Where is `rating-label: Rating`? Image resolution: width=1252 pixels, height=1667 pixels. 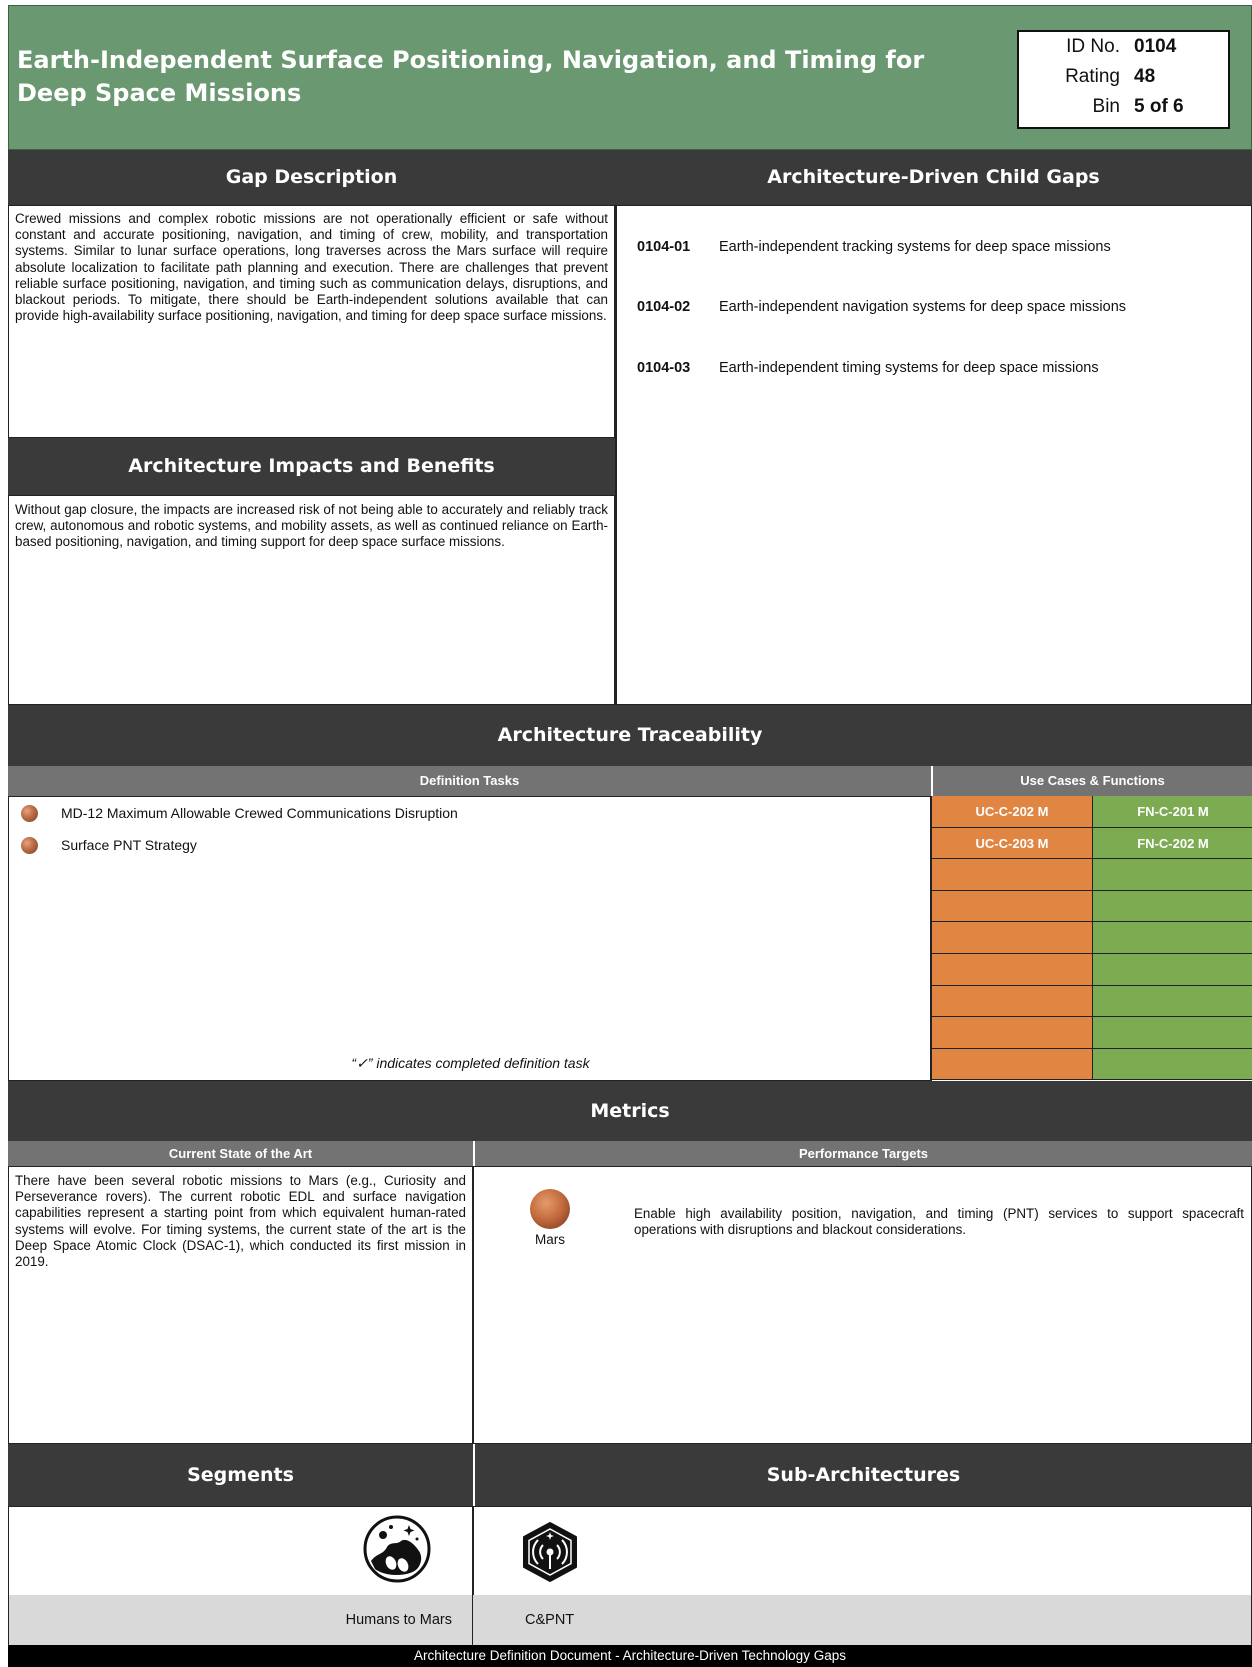
rating-label: Rating is located at coordinates (1092, 76).